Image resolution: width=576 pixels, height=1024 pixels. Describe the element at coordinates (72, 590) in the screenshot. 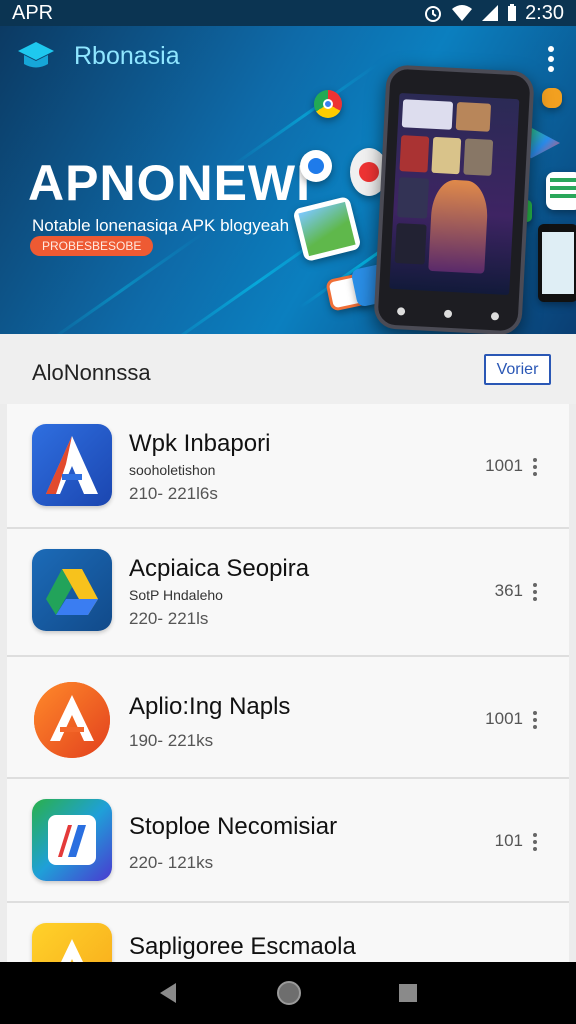

I see `drive-triangle-icon` at that location.